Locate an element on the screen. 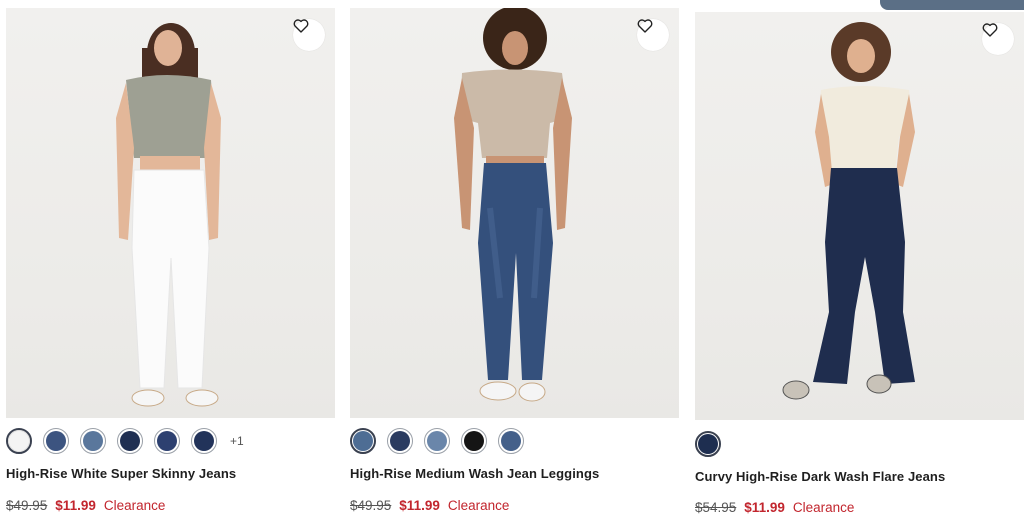 Image resolution: width=1024 pixels, height=520 pixels. more-colors-count: +1 is located at coordinates (237, 441).